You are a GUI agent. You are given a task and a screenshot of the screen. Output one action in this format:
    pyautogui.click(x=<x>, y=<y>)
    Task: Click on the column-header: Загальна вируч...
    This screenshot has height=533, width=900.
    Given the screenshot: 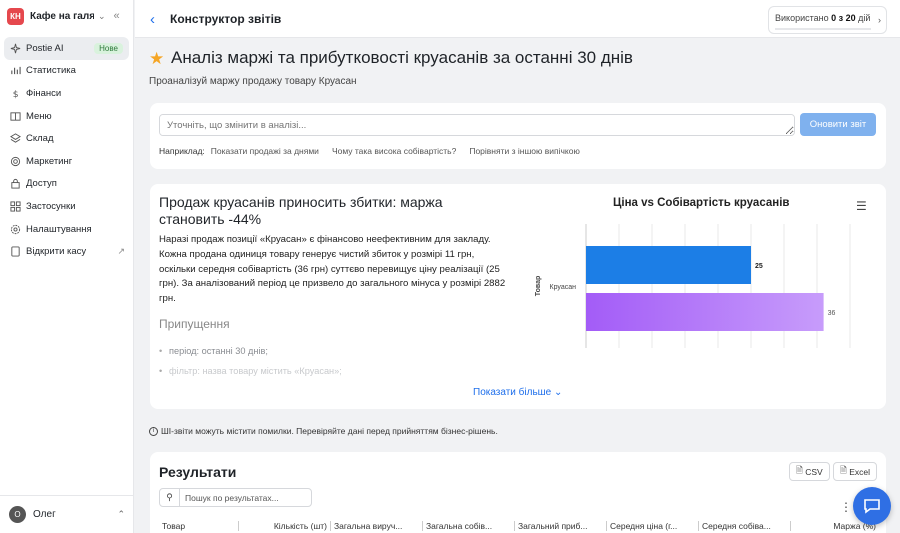 What is the action you would take?
    pyautogui.click(x=377, y=526)
    